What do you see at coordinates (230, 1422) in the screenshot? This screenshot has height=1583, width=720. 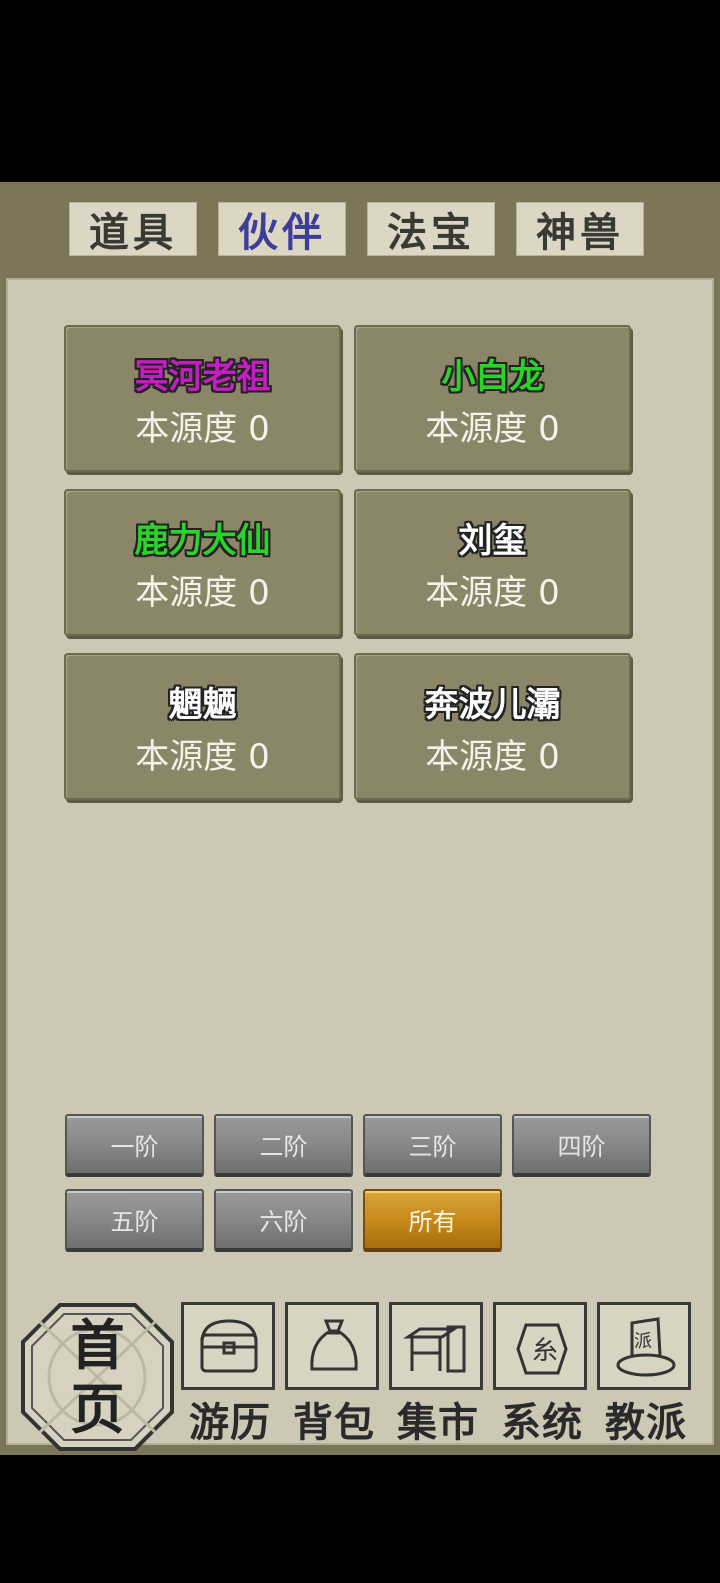 I see `nav-travel-label: 游历` at bounding box center [230, 1422].